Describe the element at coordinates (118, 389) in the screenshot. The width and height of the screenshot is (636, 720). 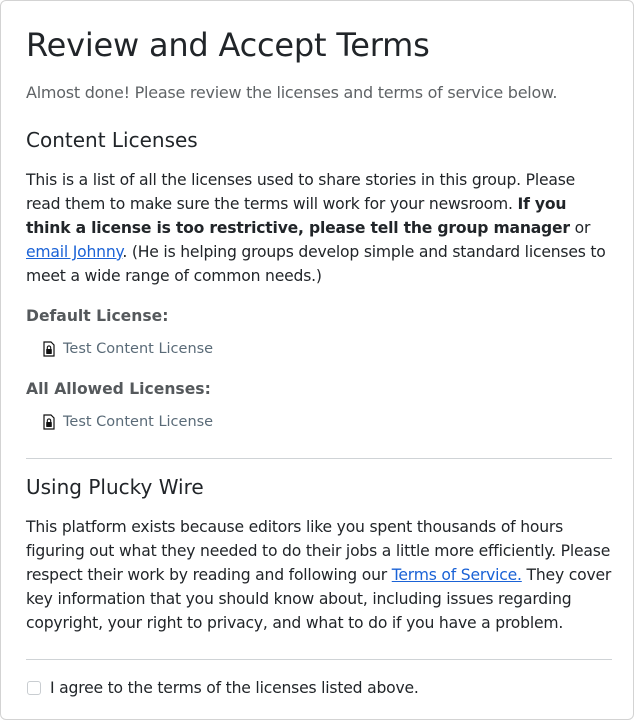
I see `all-allowed-licenses-label: All Allowed Licenses:` at that location.